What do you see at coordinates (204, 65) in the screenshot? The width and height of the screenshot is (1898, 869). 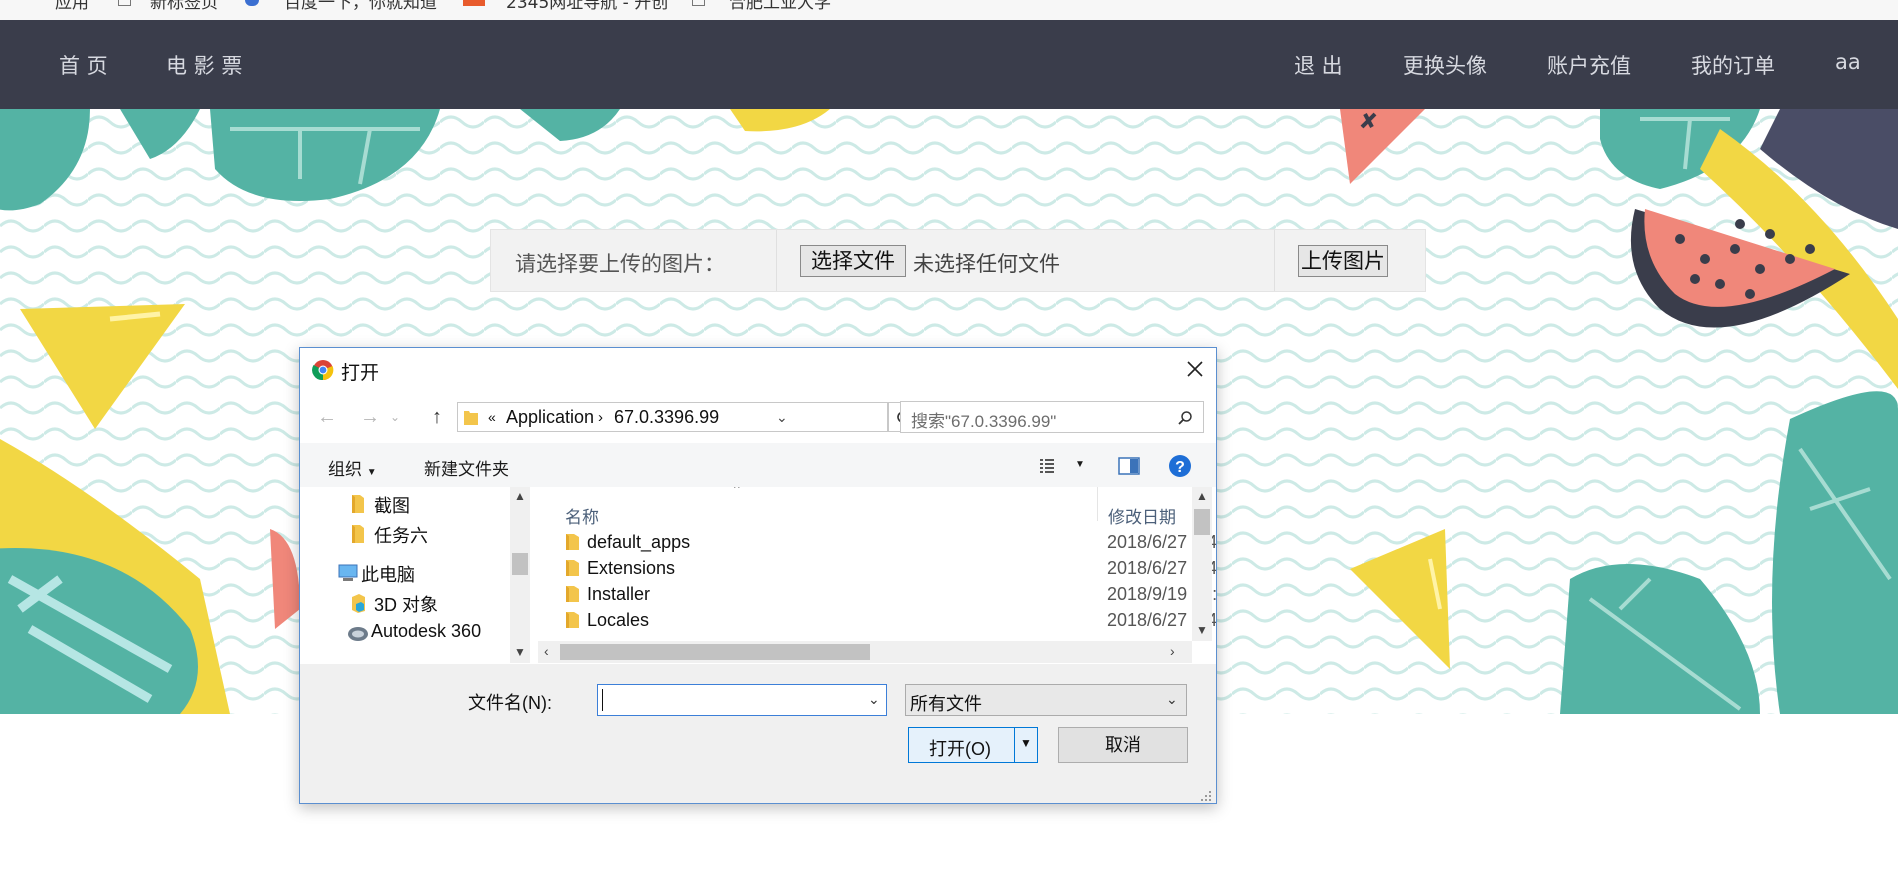 I see `nav-movie-tickets: 电 影 票` at bounding box center [204, 65].